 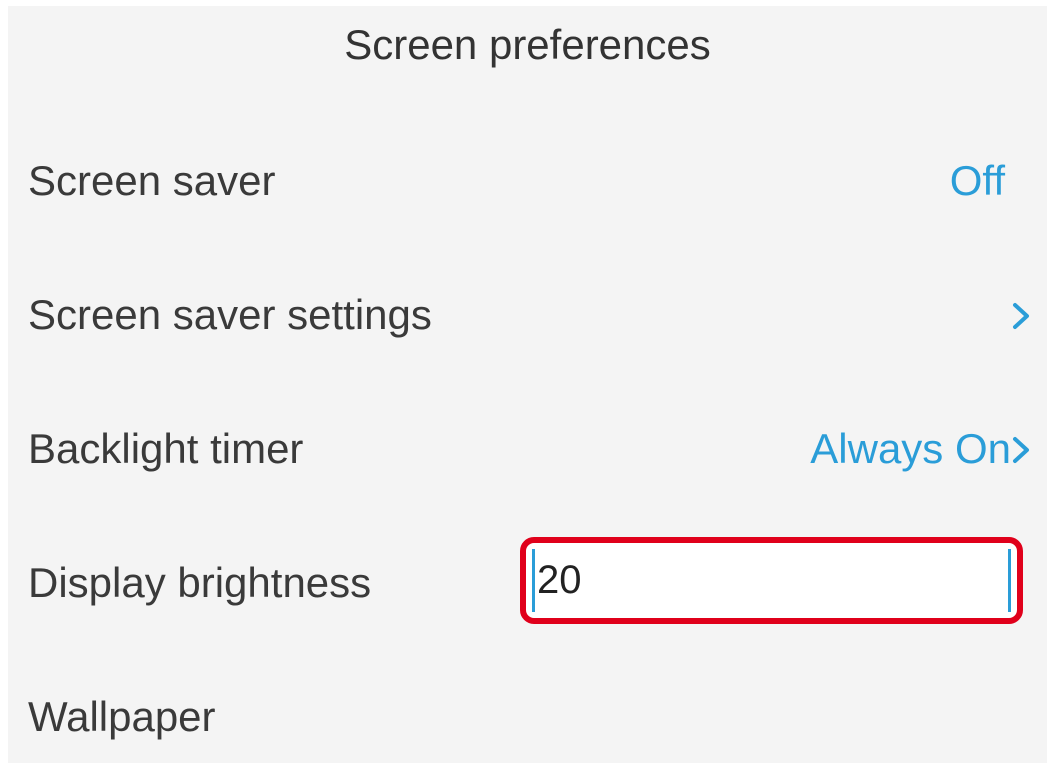 I want to click on setting-label-screen-saver: Screen saver, so click(x=152, y=180).